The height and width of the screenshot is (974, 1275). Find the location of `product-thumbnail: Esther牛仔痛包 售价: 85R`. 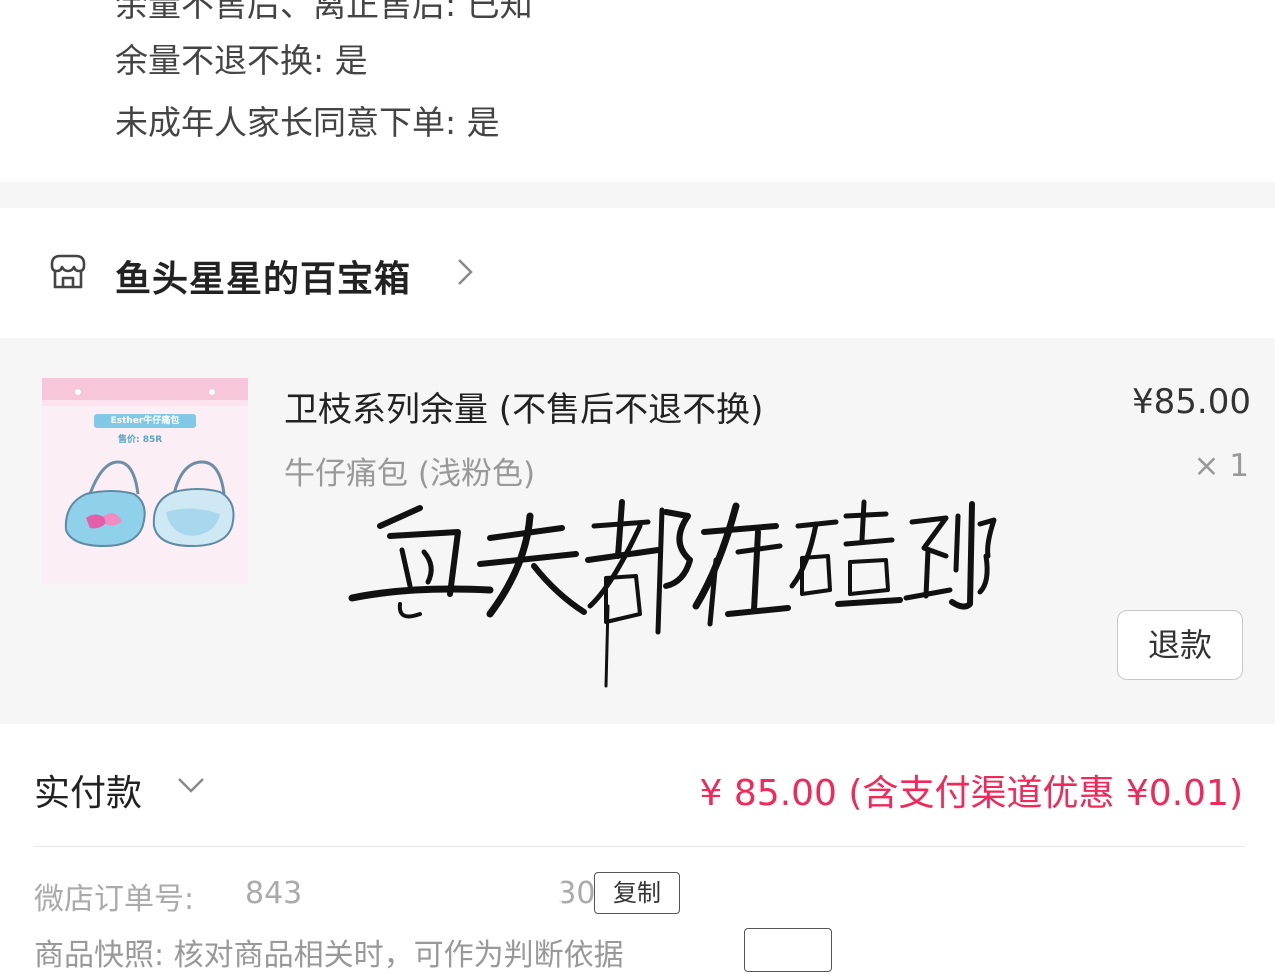

product-thumbnail: Esther牛仔痛包 售价: 85R is located at coordinates (145, 481).